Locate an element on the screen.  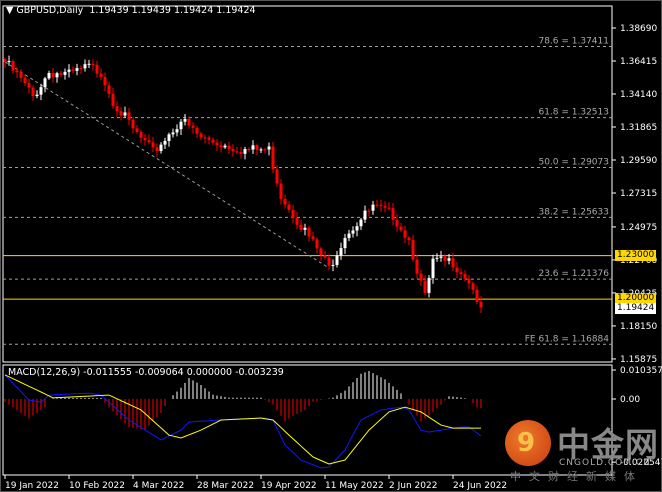
y-tick-label: 1.18150 is located at coordinates (638, 327).